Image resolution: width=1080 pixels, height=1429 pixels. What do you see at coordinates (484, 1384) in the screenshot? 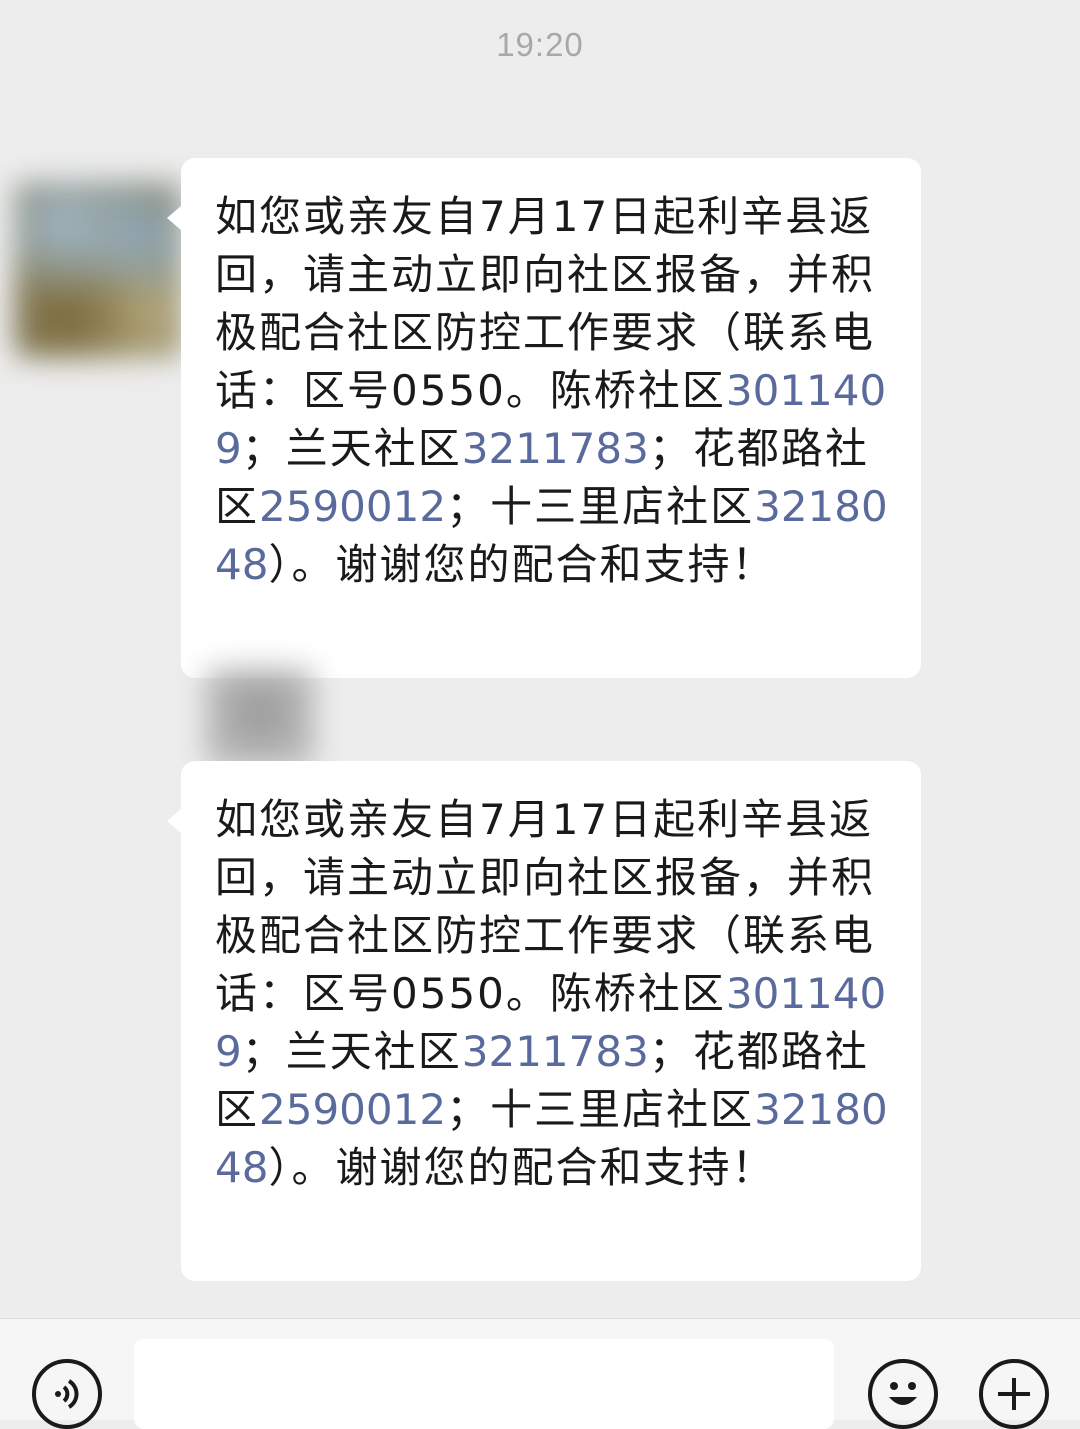
I see `message-input` at bounding box center [484, 1384].